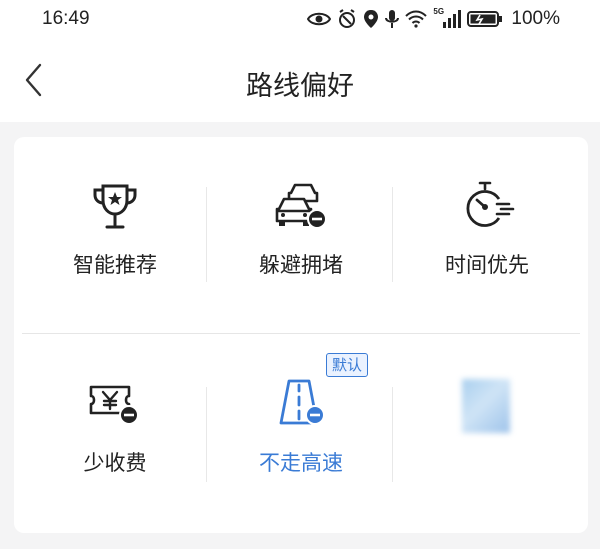 The height and width of the screenshot is (549, 600). Describe the element at coordinates (416, 19) in the screenshot. I see `wifi-icon` at that location.